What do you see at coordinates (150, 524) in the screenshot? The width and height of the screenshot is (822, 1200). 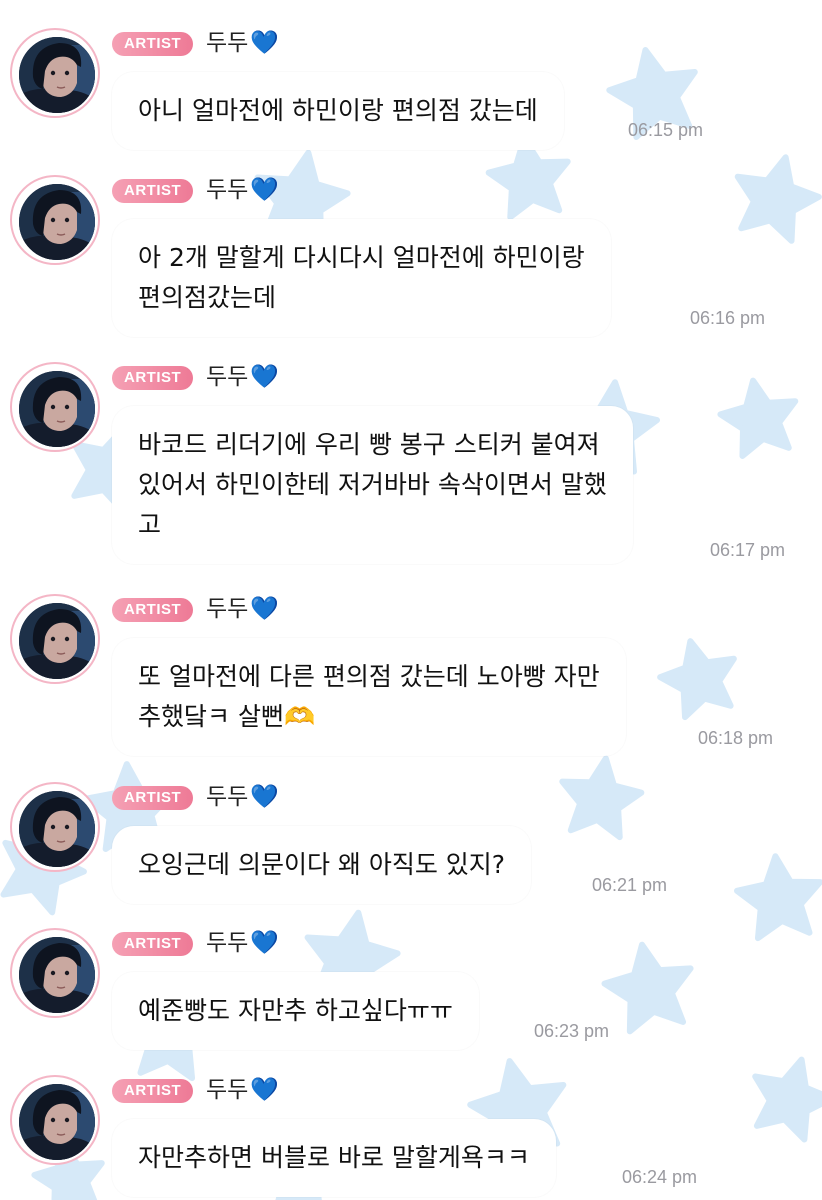 I see `message-line: 고` at bounding box center [150, 524].